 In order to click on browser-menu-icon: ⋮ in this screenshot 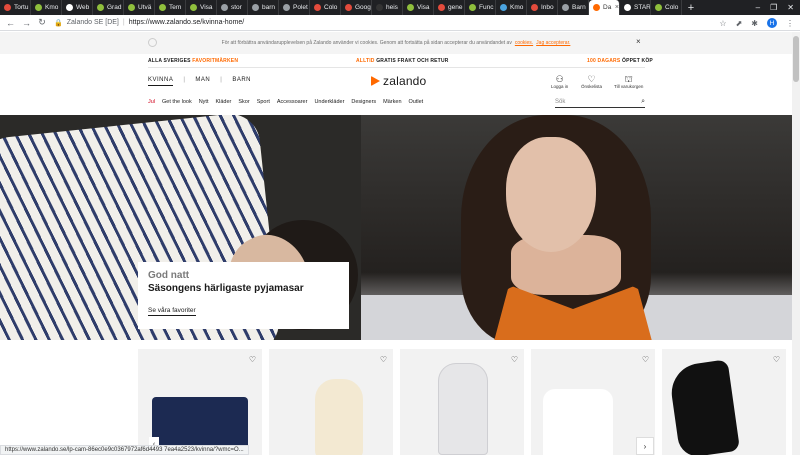, I will do `click(790, 23)`.